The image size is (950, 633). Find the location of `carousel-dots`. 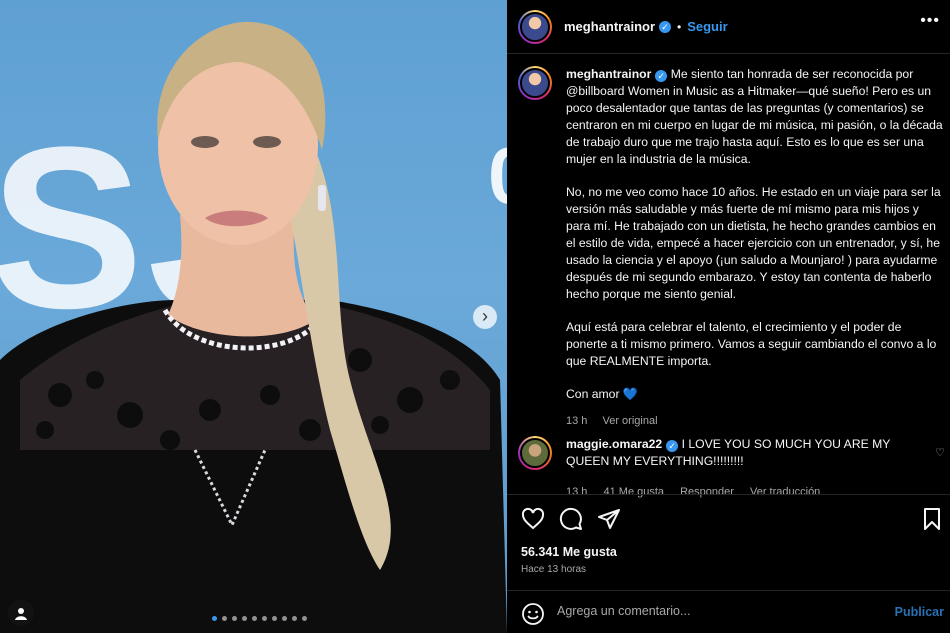

carousel-dots is located at coordinates (259, 618).